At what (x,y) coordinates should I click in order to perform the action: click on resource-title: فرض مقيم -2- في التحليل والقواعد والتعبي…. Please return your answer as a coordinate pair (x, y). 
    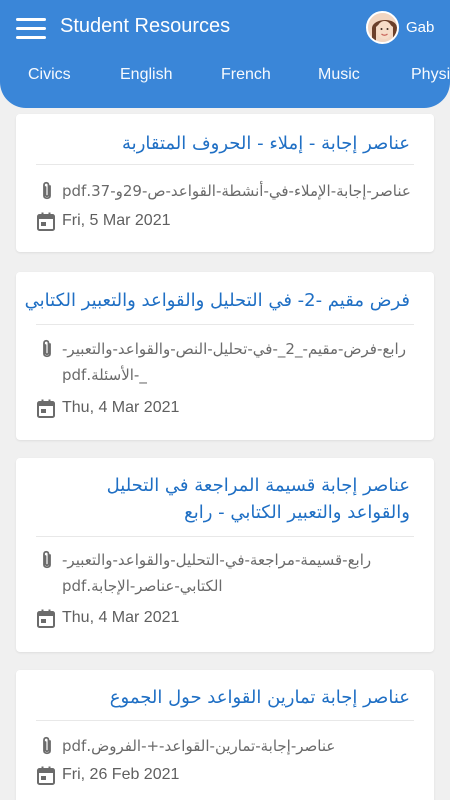
    Looking at the image, I should click on (217, 300).